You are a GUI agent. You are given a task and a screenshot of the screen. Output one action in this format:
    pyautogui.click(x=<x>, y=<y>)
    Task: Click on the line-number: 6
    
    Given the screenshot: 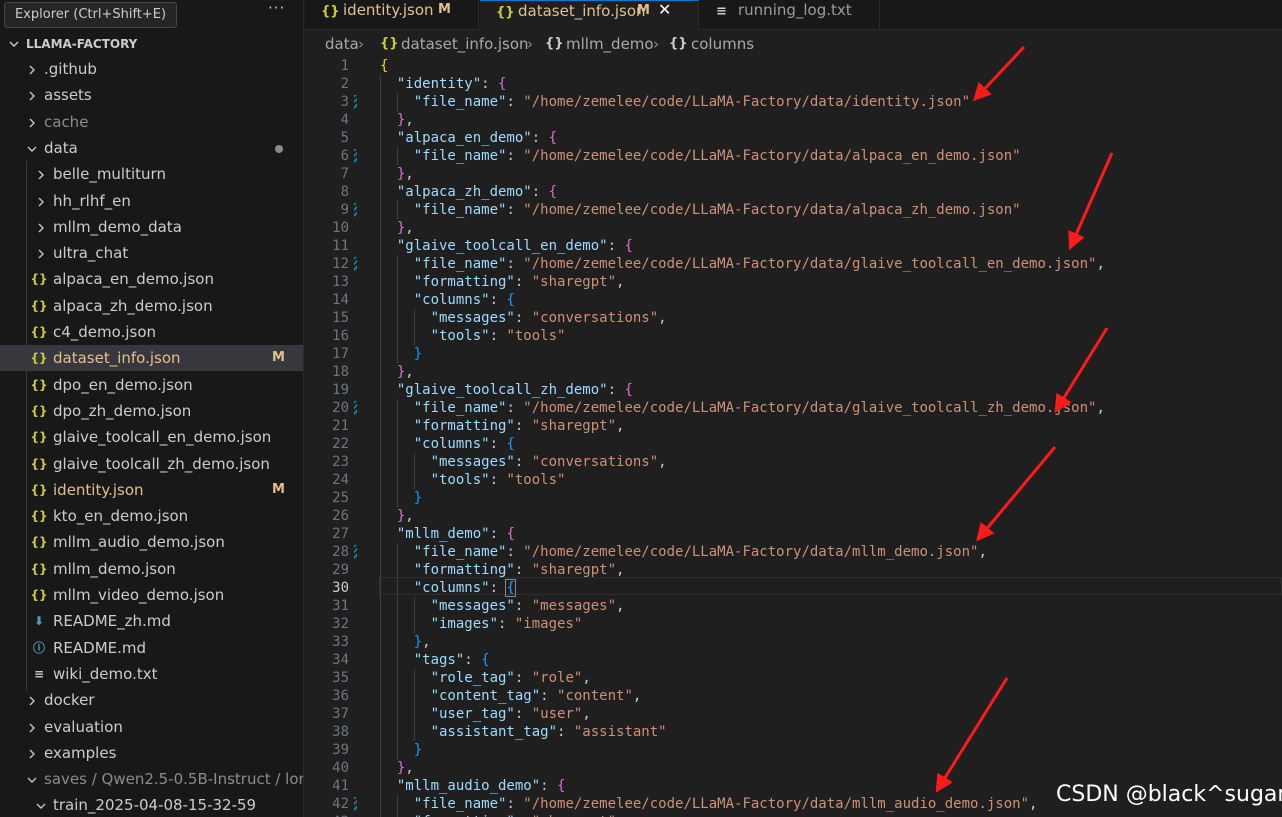 What is the action you would take?
    pyautogui.click(x=344, y=156)
    